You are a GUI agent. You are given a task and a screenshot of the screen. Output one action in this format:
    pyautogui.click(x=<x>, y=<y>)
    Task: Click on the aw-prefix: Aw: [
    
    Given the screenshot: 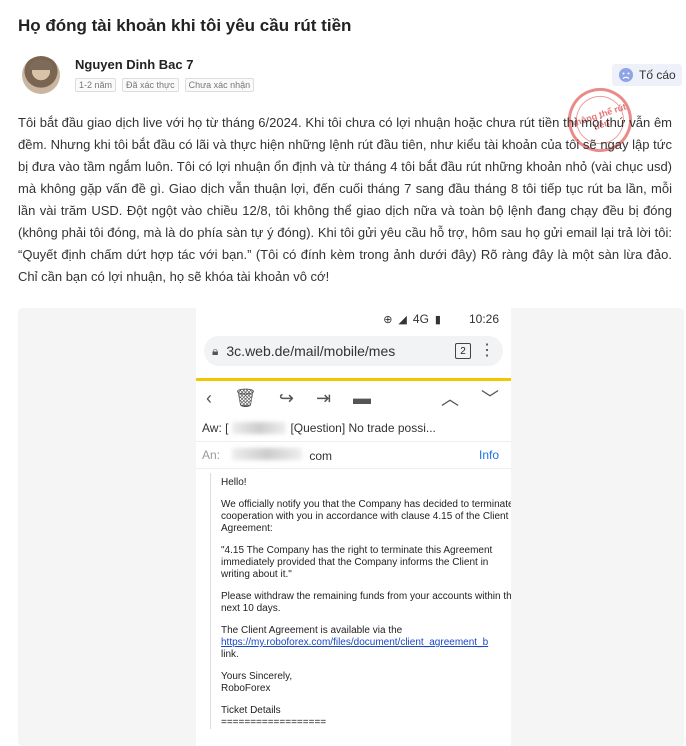 What is the action you would take?
    pyautogui.click(x=215, y=428)
    